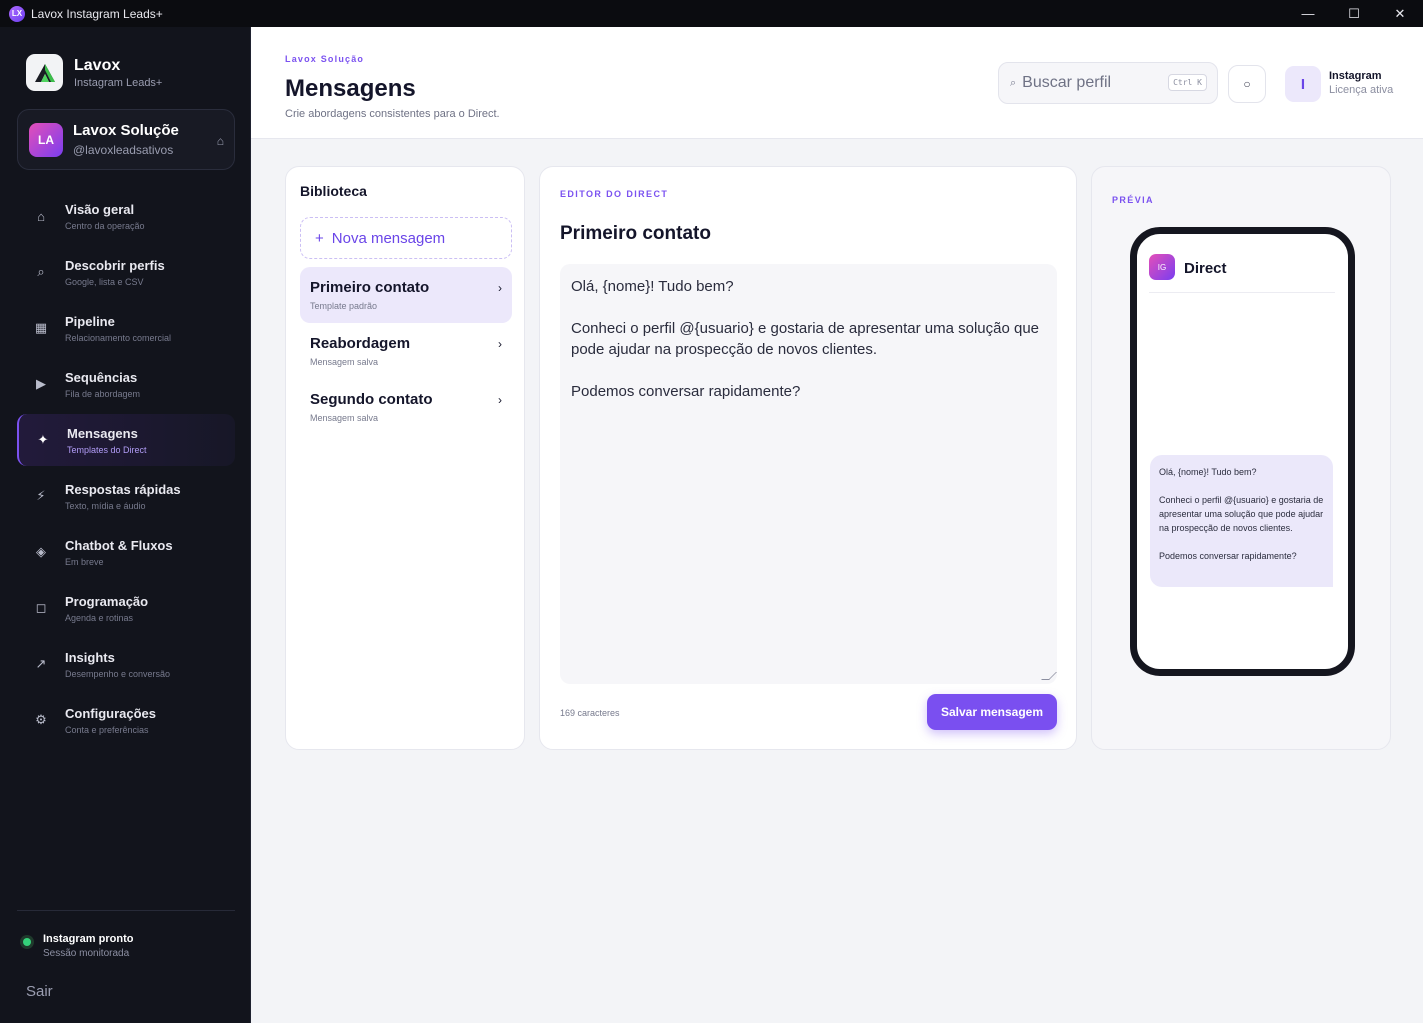  I want to click on preview-eyebrow: PRÉVIA, so click(1133, 200).